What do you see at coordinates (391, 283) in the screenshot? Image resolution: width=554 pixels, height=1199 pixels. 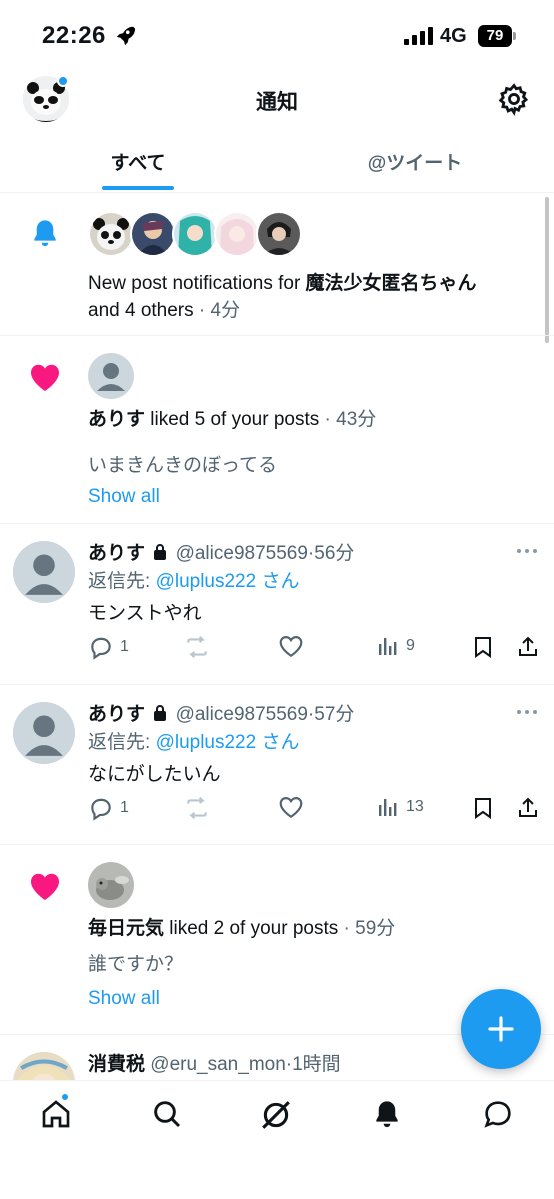 I see `notification-user-name: 魔法少女匿名ちゃん` at bounding box center [391, 283].